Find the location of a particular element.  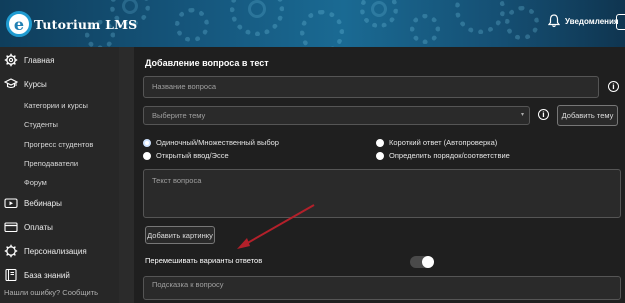

video-play-icon is located at coordinates (11, 203).